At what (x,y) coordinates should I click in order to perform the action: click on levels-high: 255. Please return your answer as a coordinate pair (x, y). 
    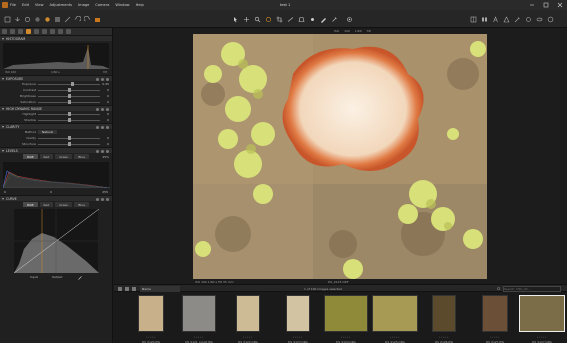
    Looking at the image, I should click on (105, 192).